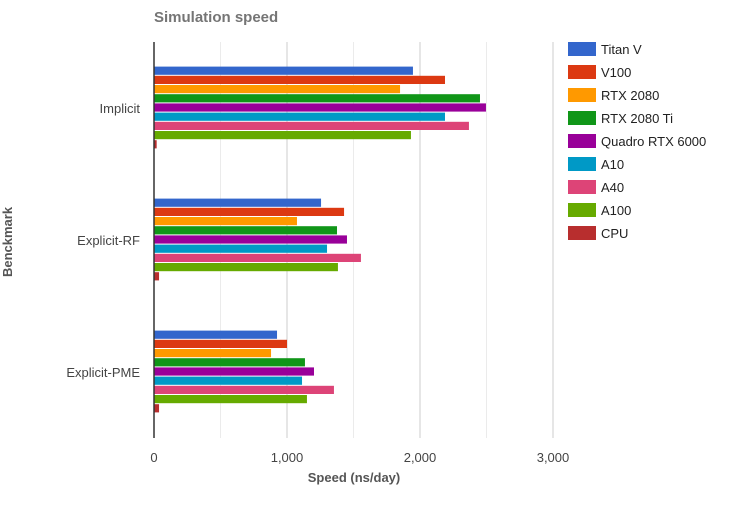 The height and width of the screenshot is (517, 733). Describe the element at coordinates (616, 210) in the screenshot. I see `legend-label: A100` at that location.